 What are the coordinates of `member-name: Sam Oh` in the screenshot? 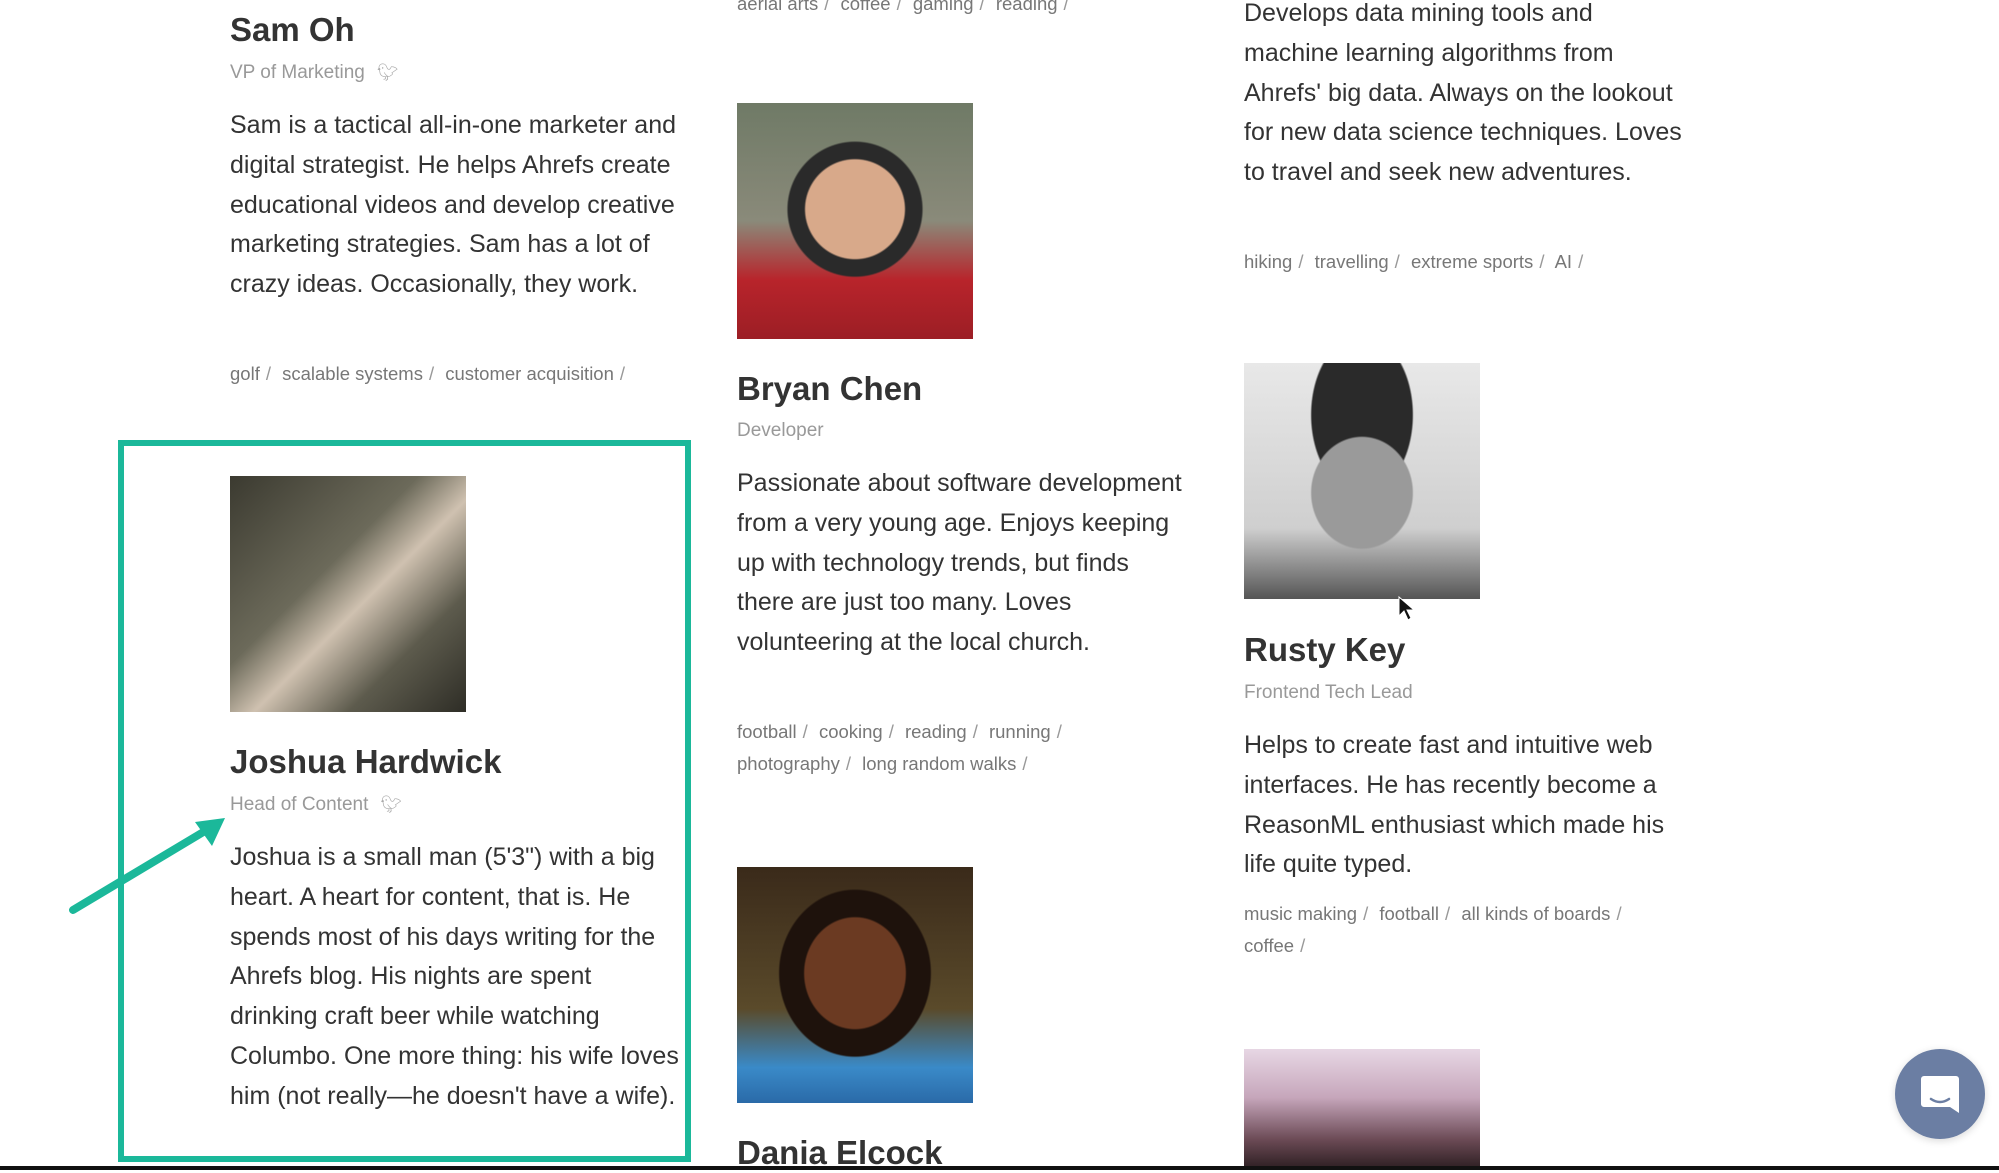 It's located at (292, 29).